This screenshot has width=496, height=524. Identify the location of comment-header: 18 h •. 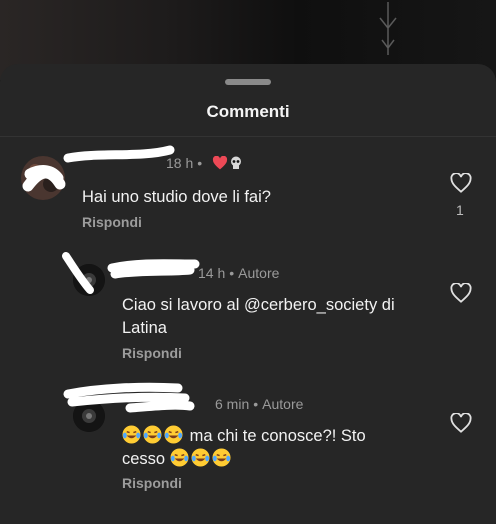
(184, 163).